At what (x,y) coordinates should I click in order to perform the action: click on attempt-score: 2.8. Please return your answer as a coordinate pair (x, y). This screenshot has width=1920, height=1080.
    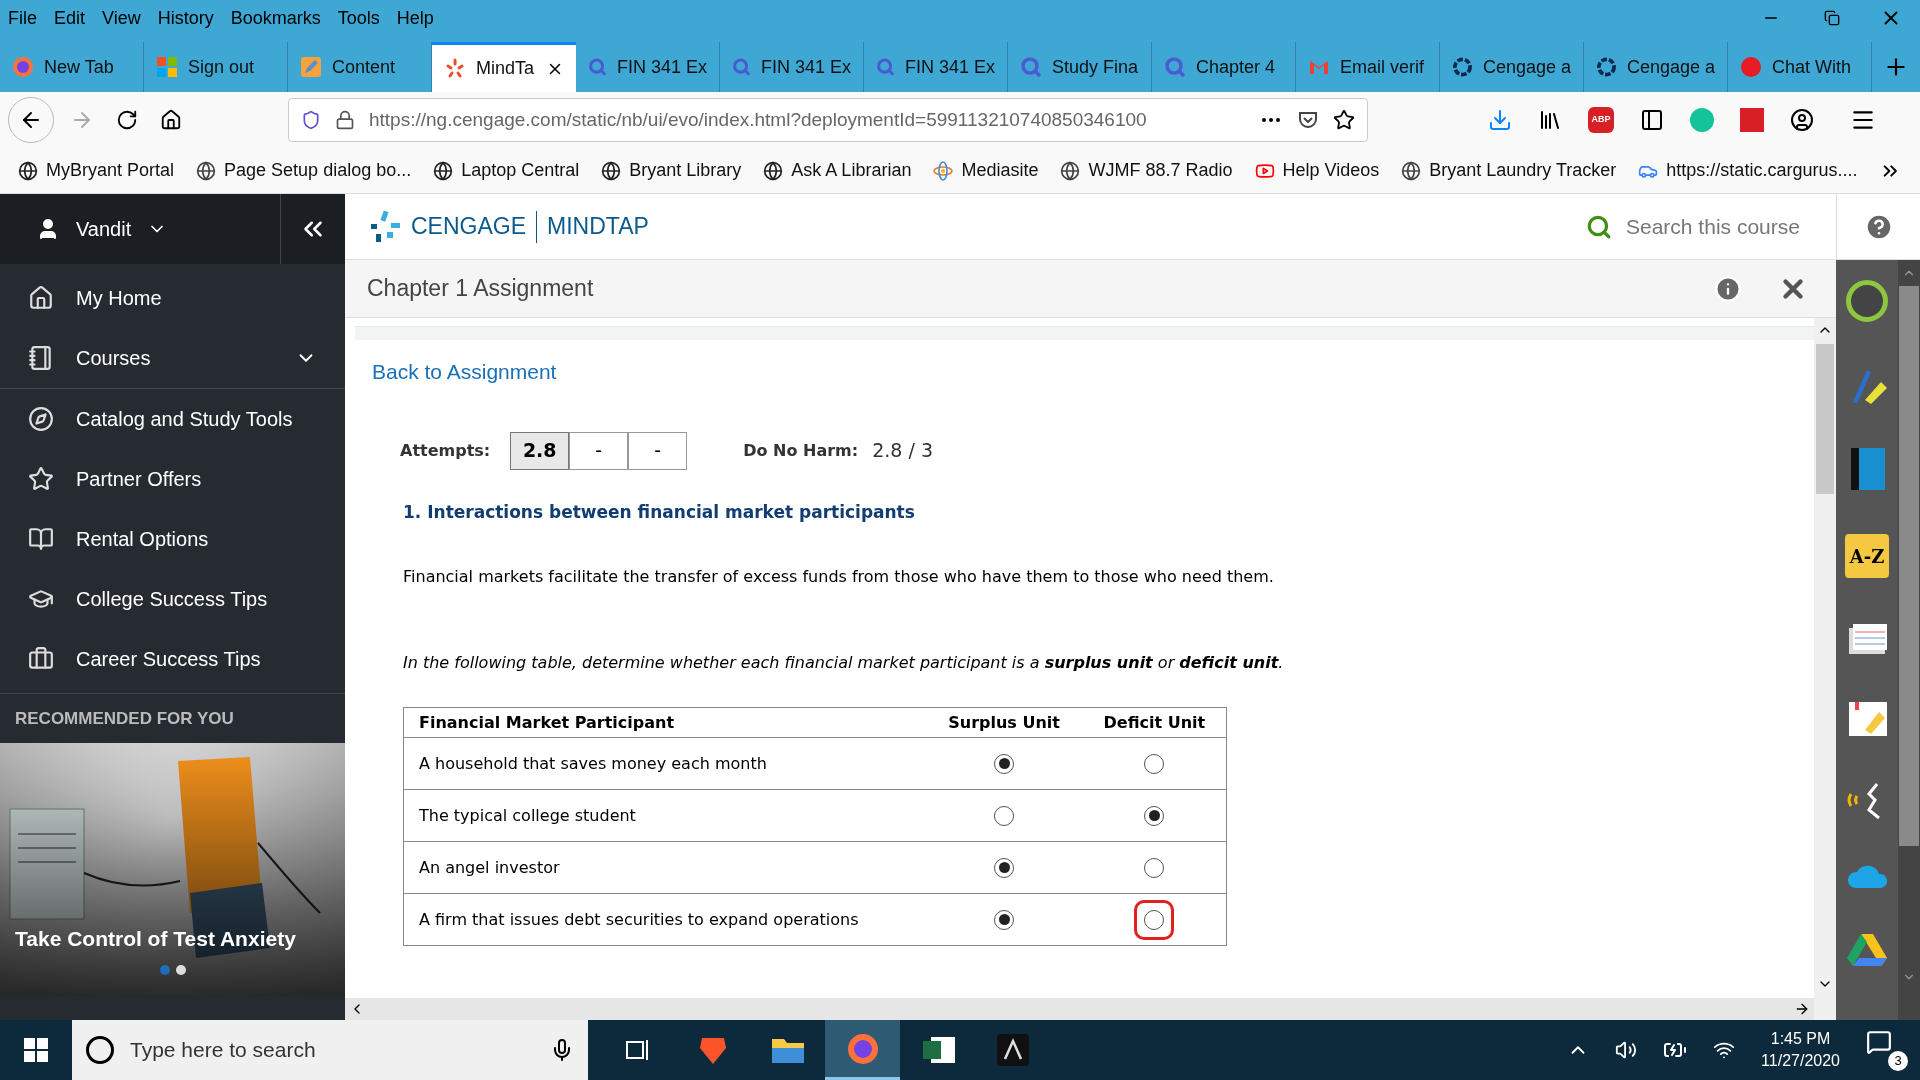
    Looking at the image, I should click on (540, 450).